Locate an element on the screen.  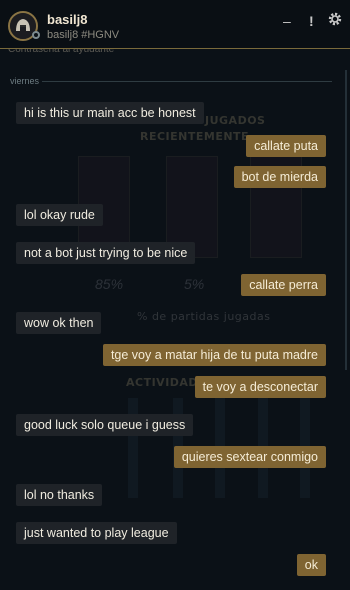
message-outgoing: callate perra is located at coordinates (283, 285).